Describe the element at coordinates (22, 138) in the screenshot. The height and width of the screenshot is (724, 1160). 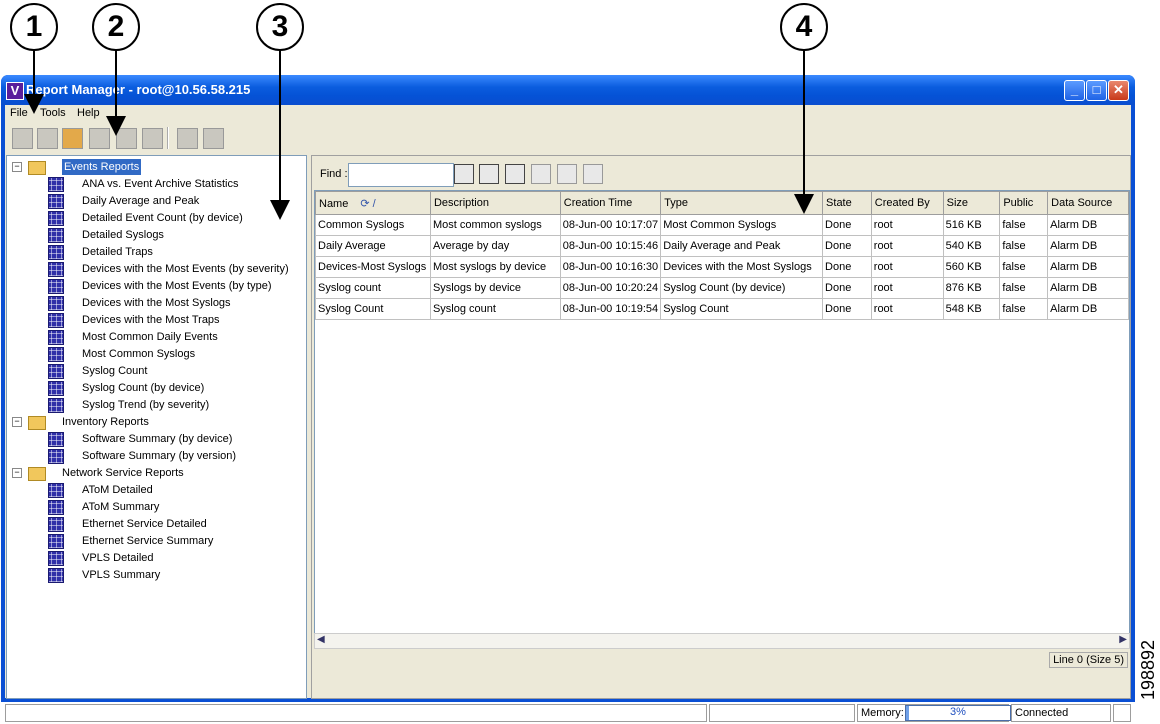
I see `table-icon` at that location.